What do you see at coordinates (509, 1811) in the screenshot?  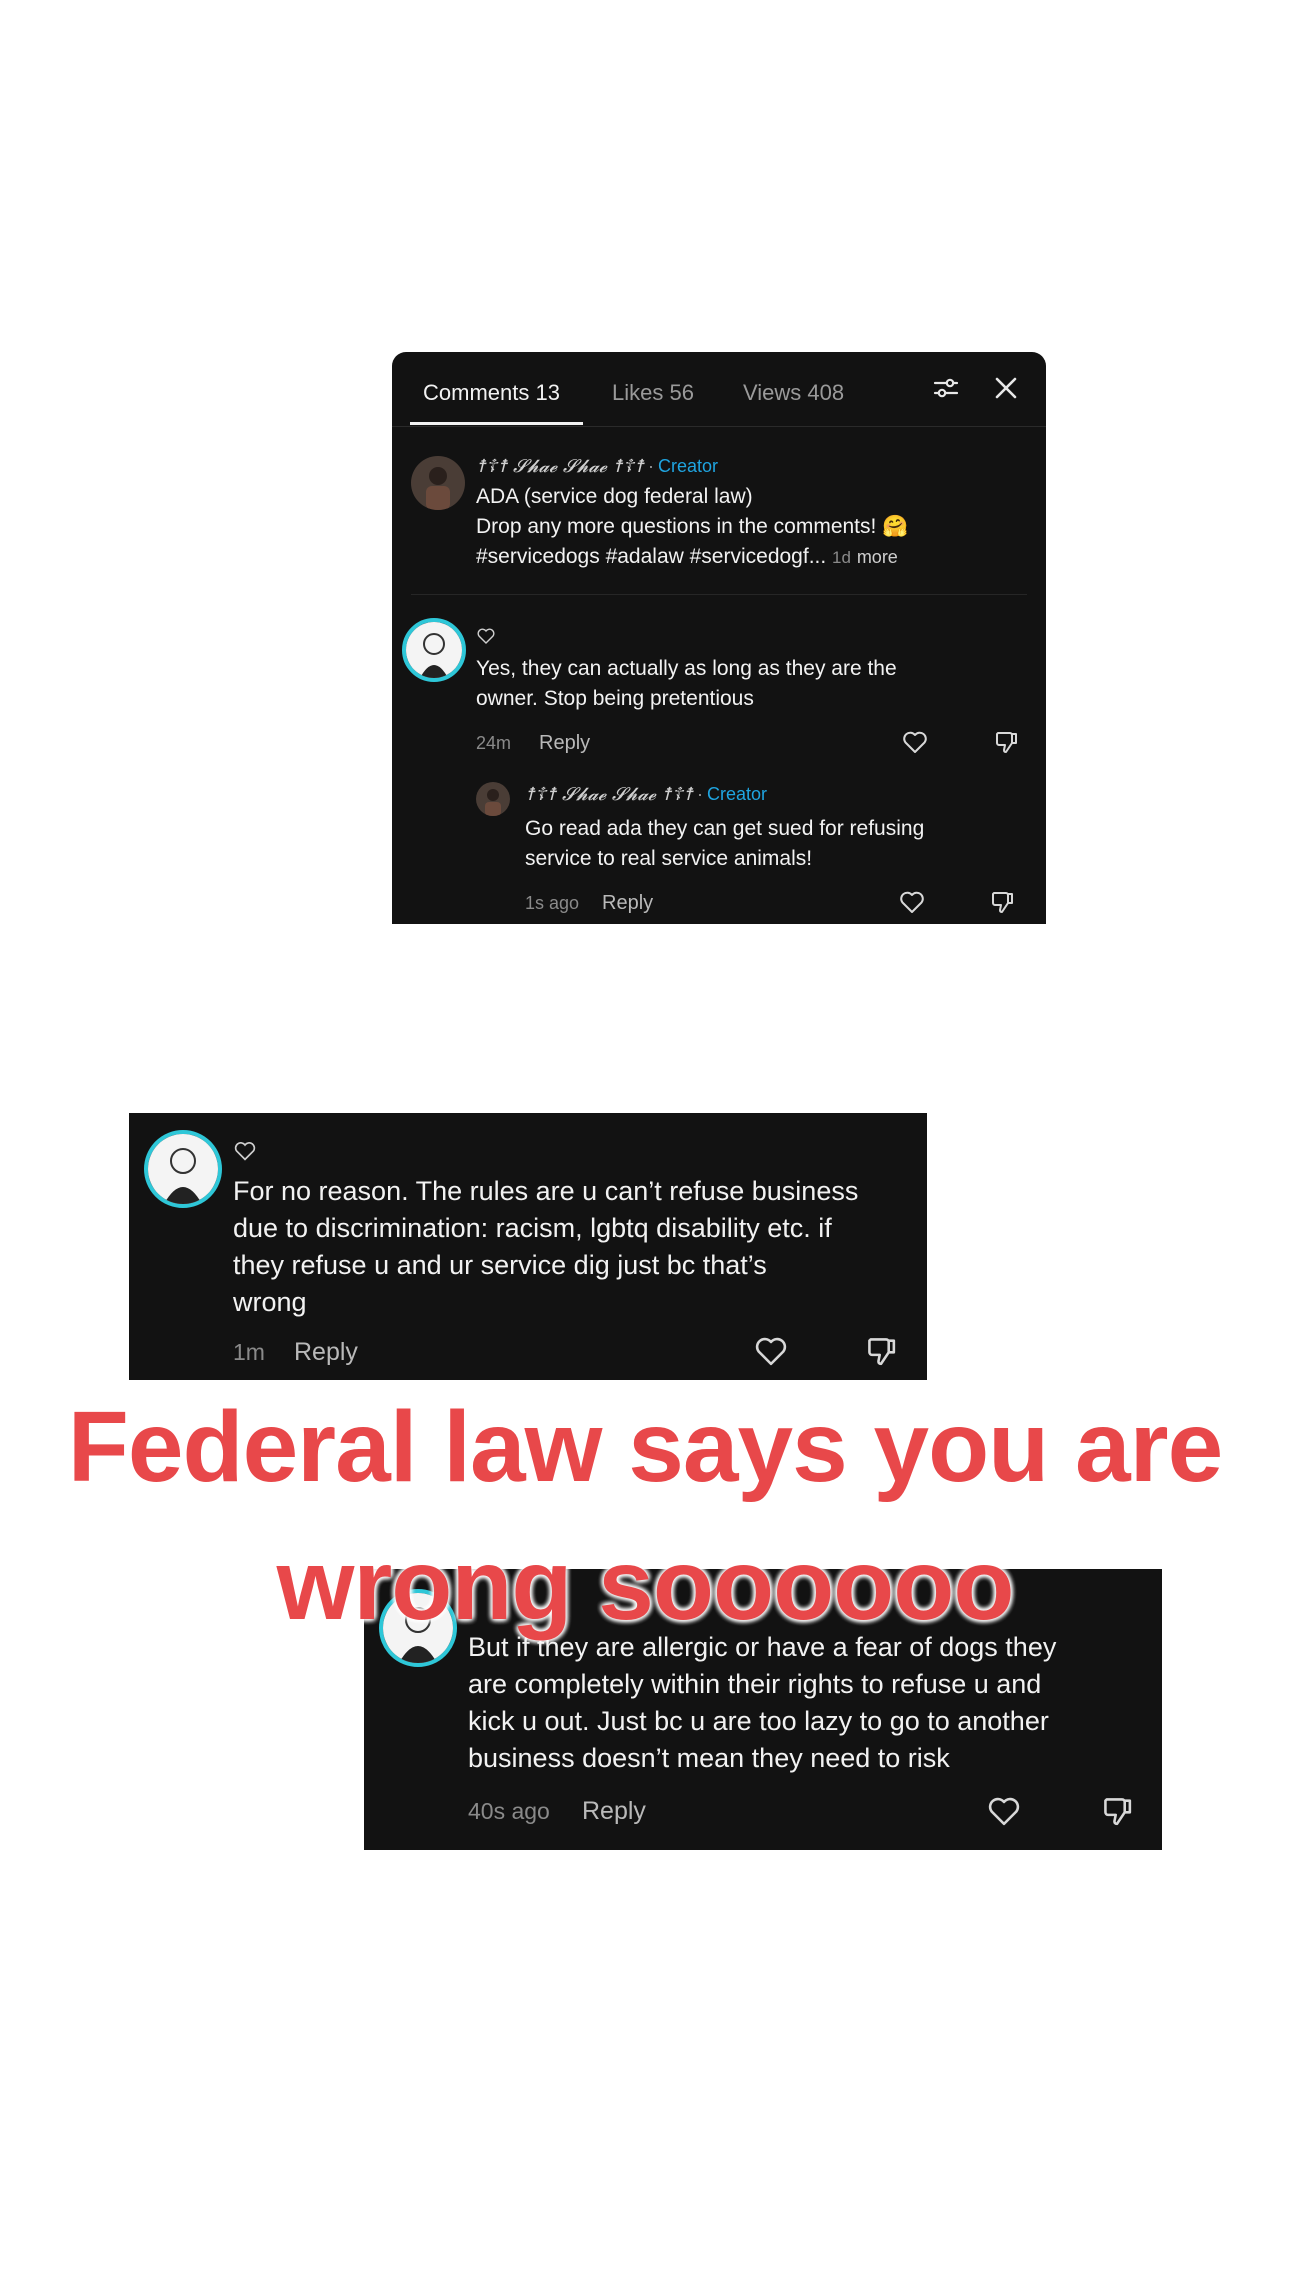 I see `comment-time: 40s ago` at bounding box center [509, 1811].